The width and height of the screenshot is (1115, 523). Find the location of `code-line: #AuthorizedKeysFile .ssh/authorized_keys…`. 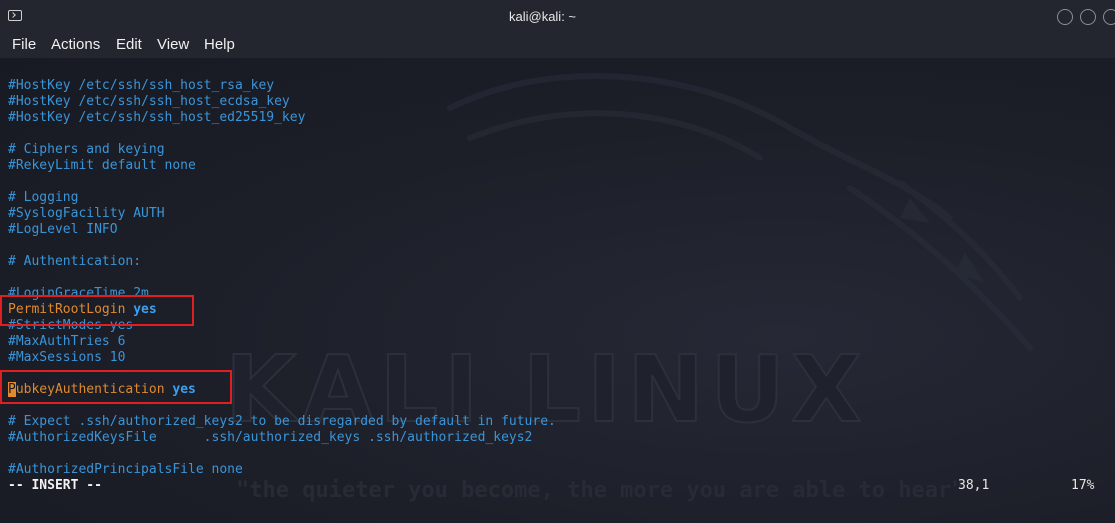

code-line: #AuthorizedKeysFile .ssh/authorized_keys… is located at coordinates (270, 437).